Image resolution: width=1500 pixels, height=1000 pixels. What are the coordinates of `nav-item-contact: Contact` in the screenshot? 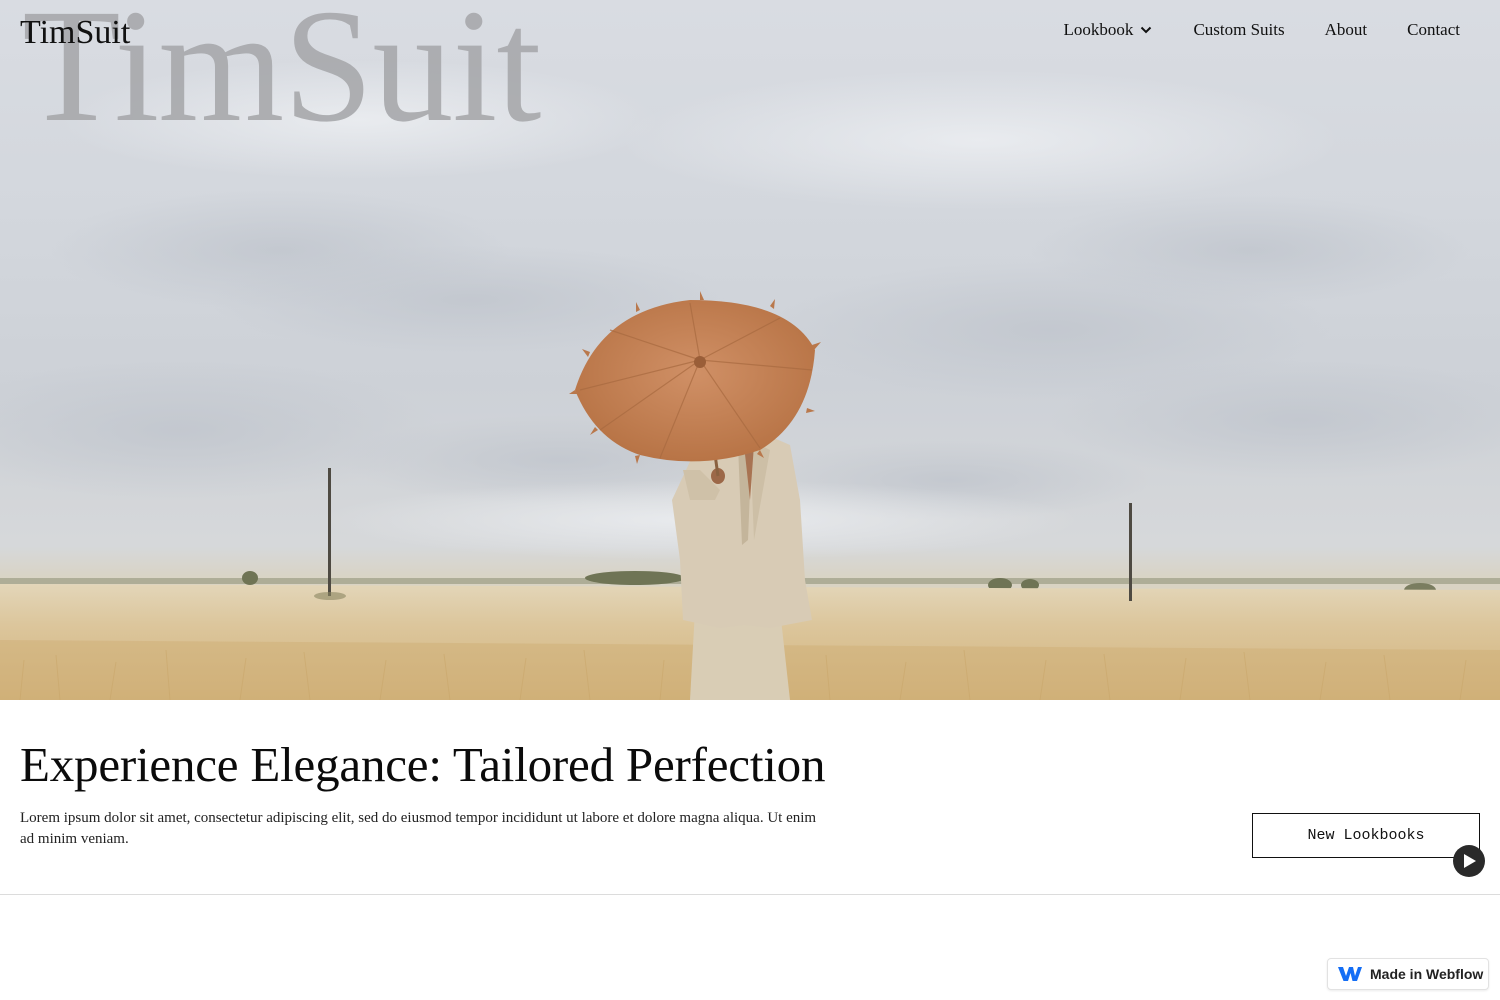 It's located at (1433, 30).